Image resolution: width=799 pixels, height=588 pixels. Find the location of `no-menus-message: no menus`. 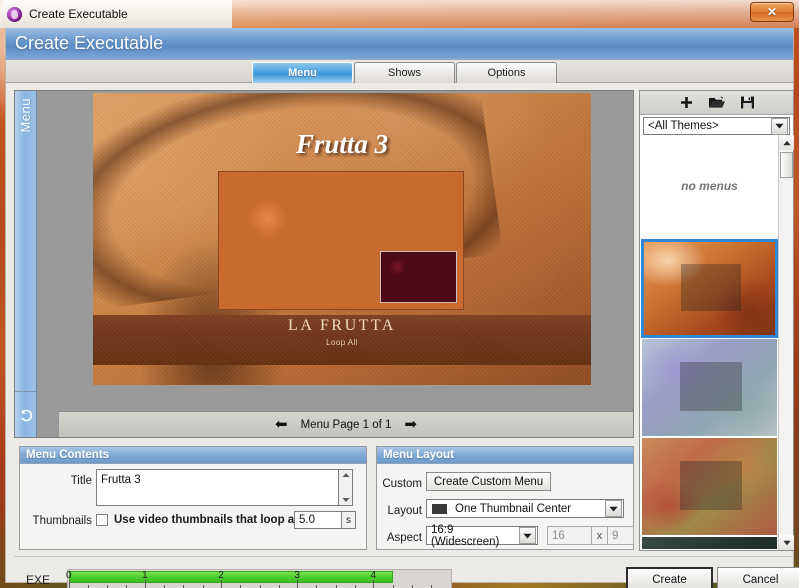

no-menus-message: no menus is located at coordinates (709, 186).